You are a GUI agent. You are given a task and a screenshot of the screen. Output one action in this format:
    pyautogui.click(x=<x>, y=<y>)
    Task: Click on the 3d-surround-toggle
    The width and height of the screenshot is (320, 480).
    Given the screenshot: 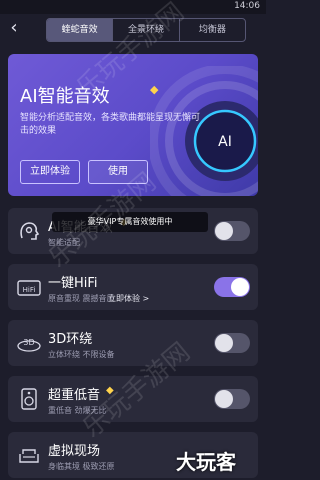 What is the action you would take?
    pyautogui.click(x=232, y=343)
    